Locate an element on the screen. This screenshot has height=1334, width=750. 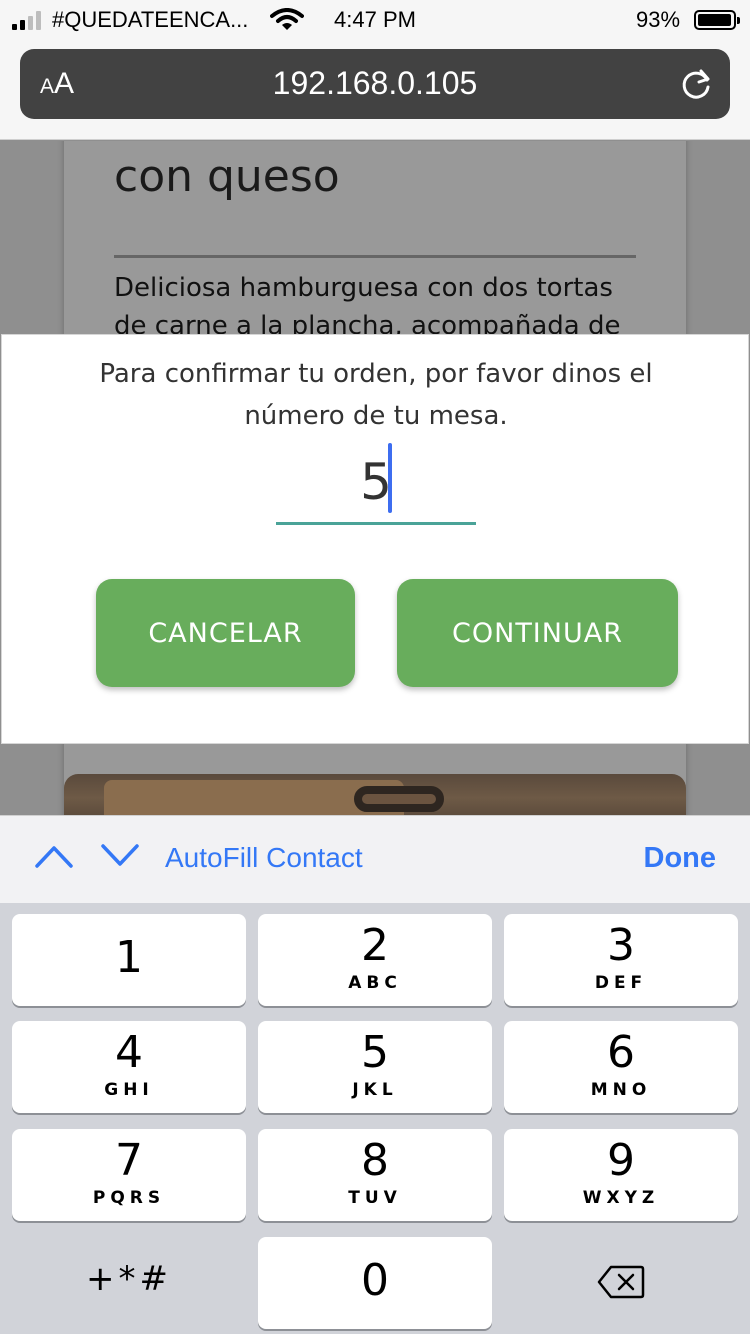
key-delete is located at coordinates (621, 1283).